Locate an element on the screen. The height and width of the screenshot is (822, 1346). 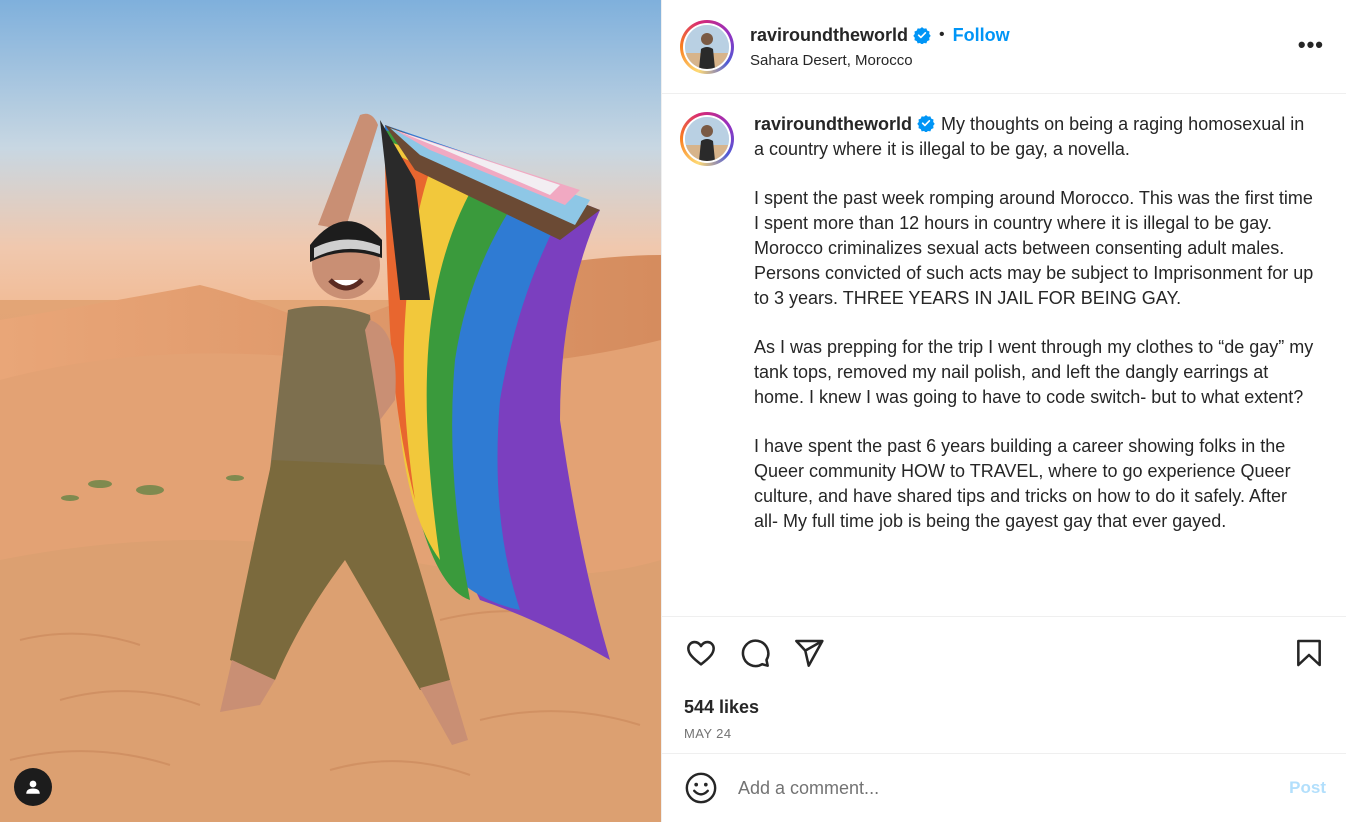
author-username: raviroundtheworld is located at coordinates (829, 35).